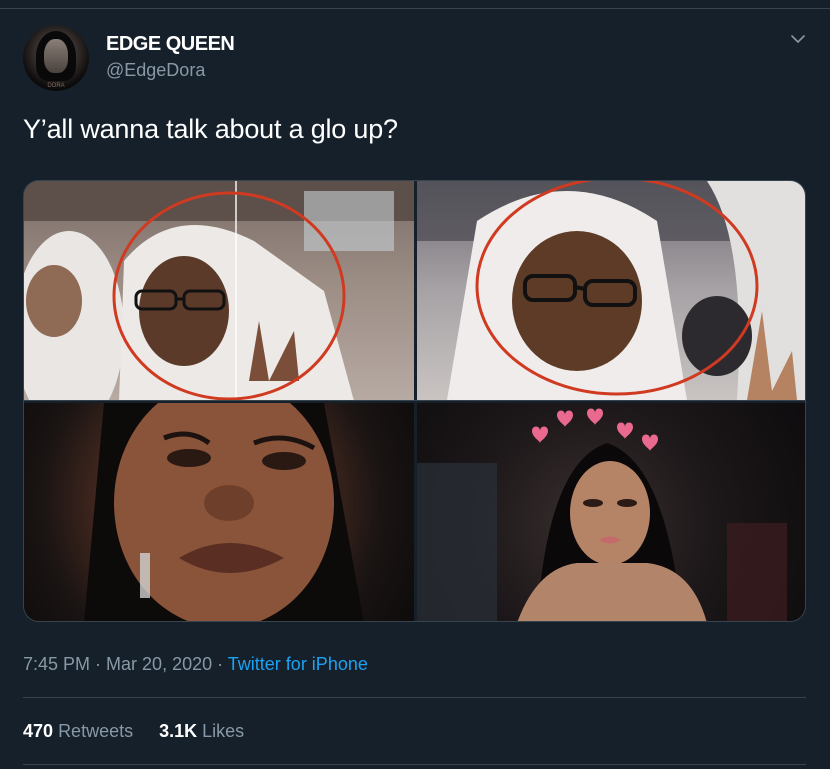 The width and height of the screenshot is (830, 769). I want to click on stats-divider-top, so click(414, 697).